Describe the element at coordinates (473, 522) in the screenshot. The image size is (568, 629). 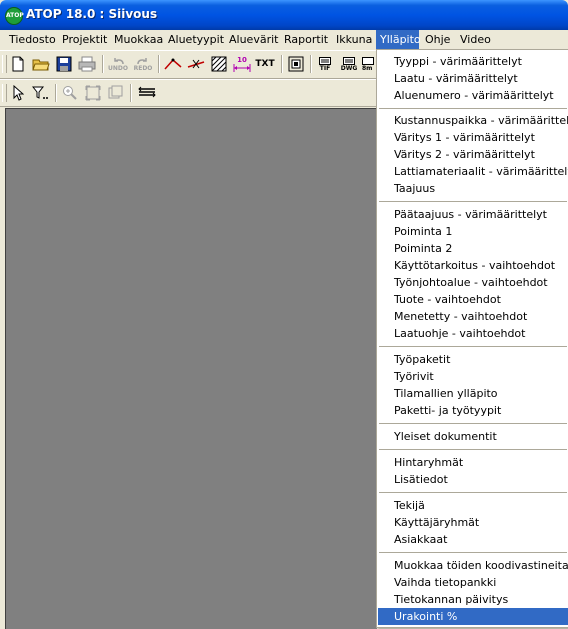
I see `menu-item-kayttajaryhmat: Käyttäjäryhmät` at that location.